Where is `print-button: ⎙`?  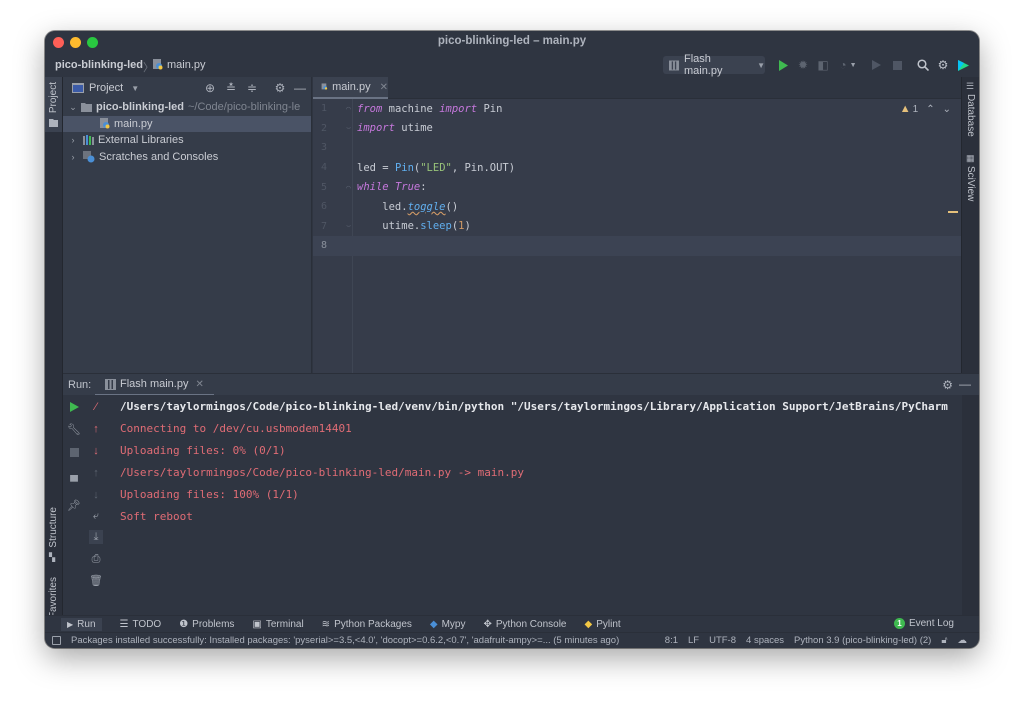
print-button: ⎙ is located at coordinates (96, 559).